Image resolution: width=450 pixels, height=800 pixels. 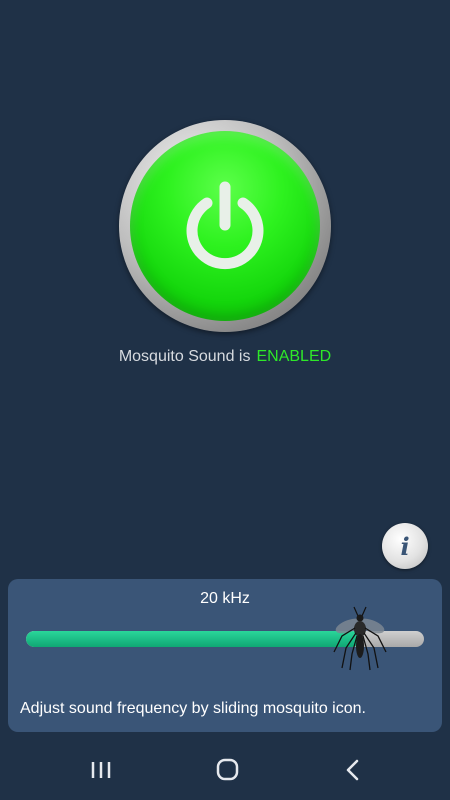 I want to click on back-icon, so click(x=354, y=770).